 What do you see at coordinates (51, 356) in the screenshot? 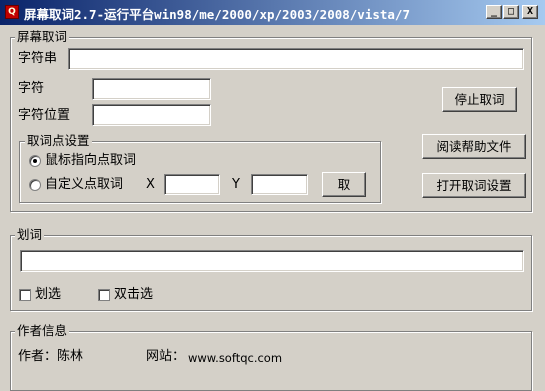
I see `author-name: 作者：陈林` at bounding box center [51, 356].